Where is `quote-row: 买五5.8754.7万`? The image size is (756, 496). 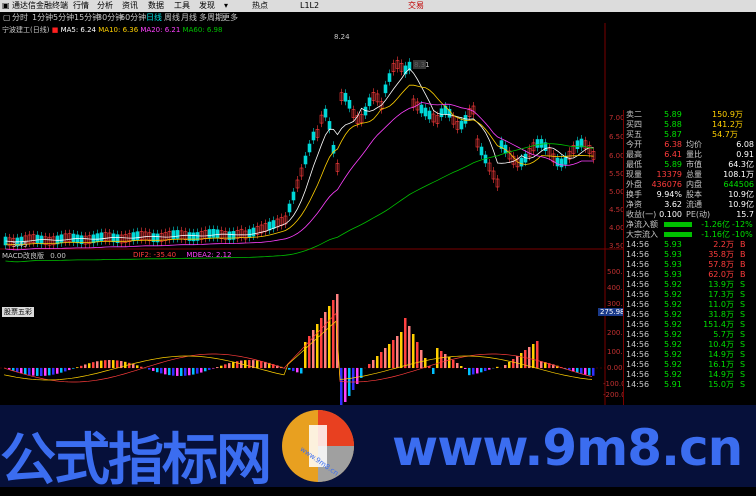 quote-row: 买五5.8754.7万 is located at coordinates (682, 135).